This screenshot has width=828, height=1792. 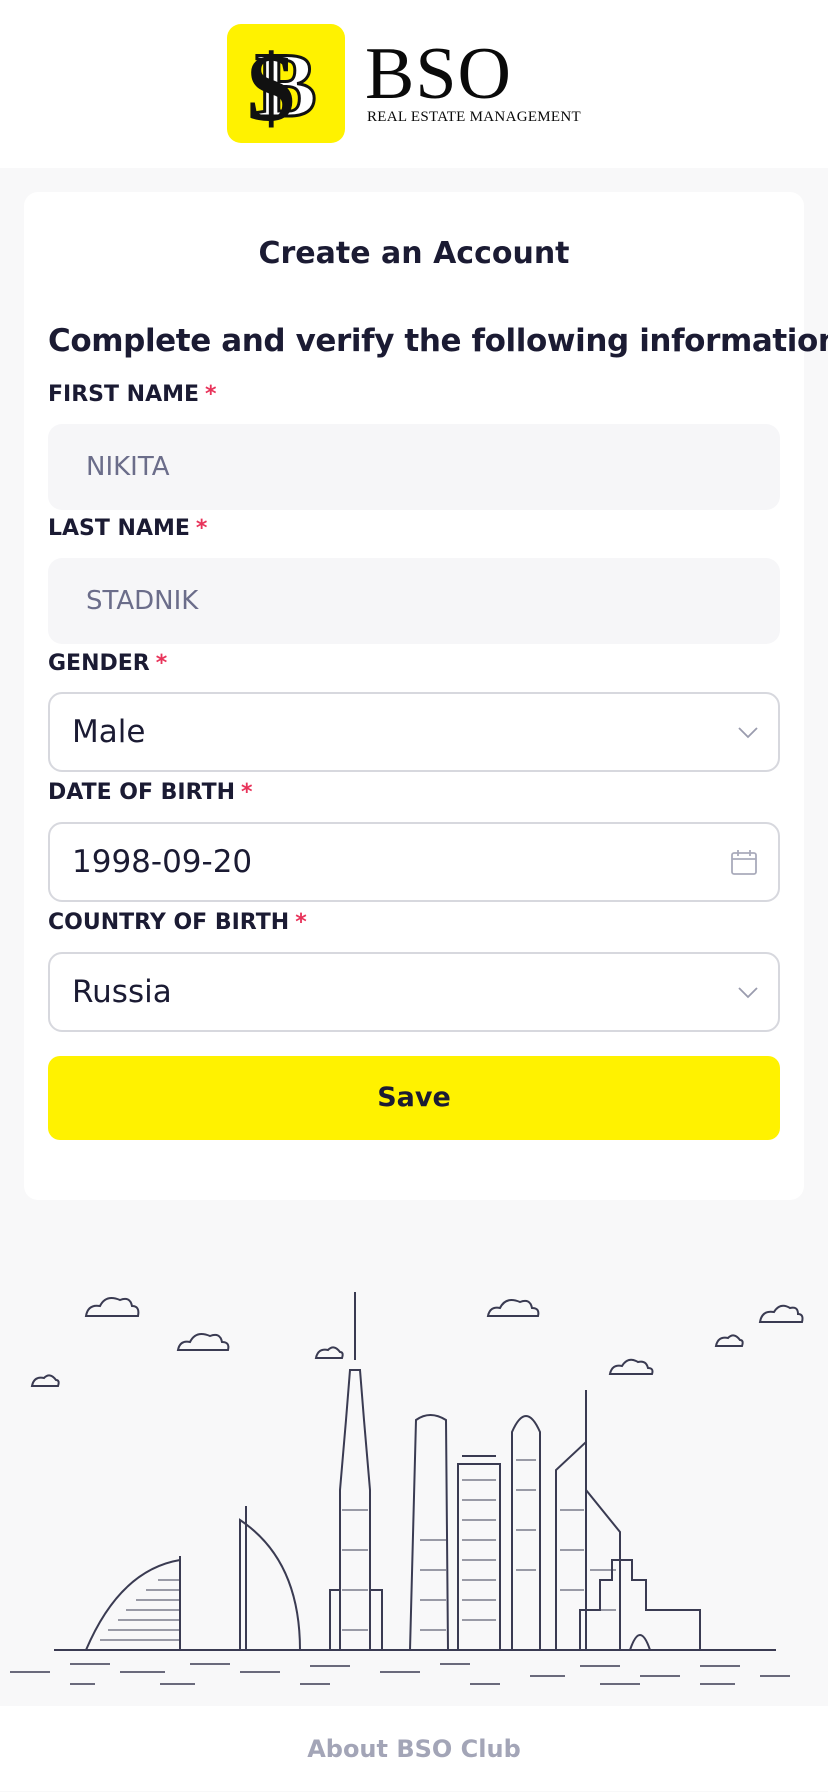 What do you see at coordinates (169, 922) in the screenshot?
I see `country-of-birth-label-text: COUNTRY OF BIRTH` at bounding box center [169, 922].